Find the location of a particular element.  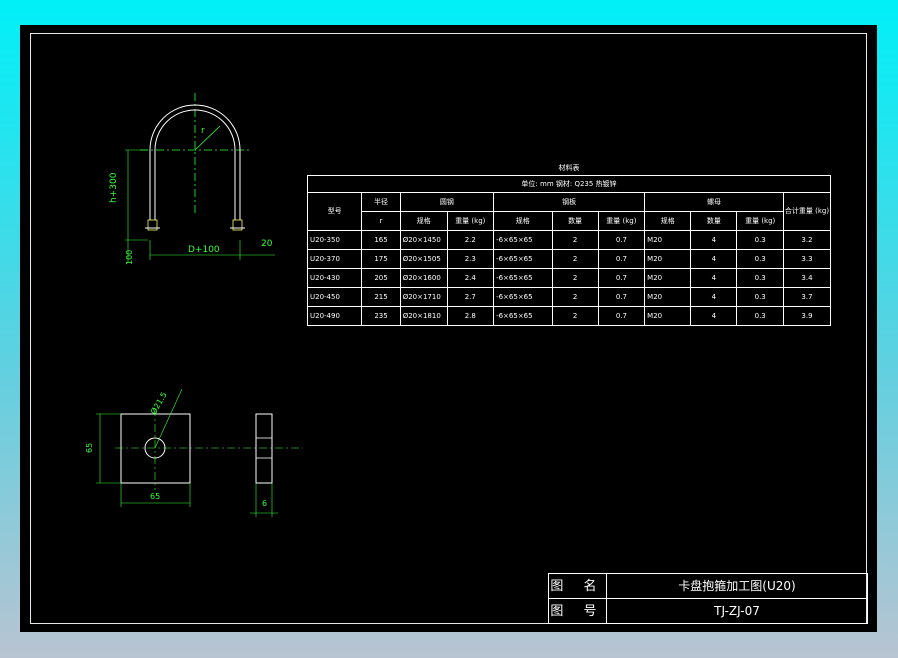

thread-length-label: 100 is located at coordinates (129, 257).